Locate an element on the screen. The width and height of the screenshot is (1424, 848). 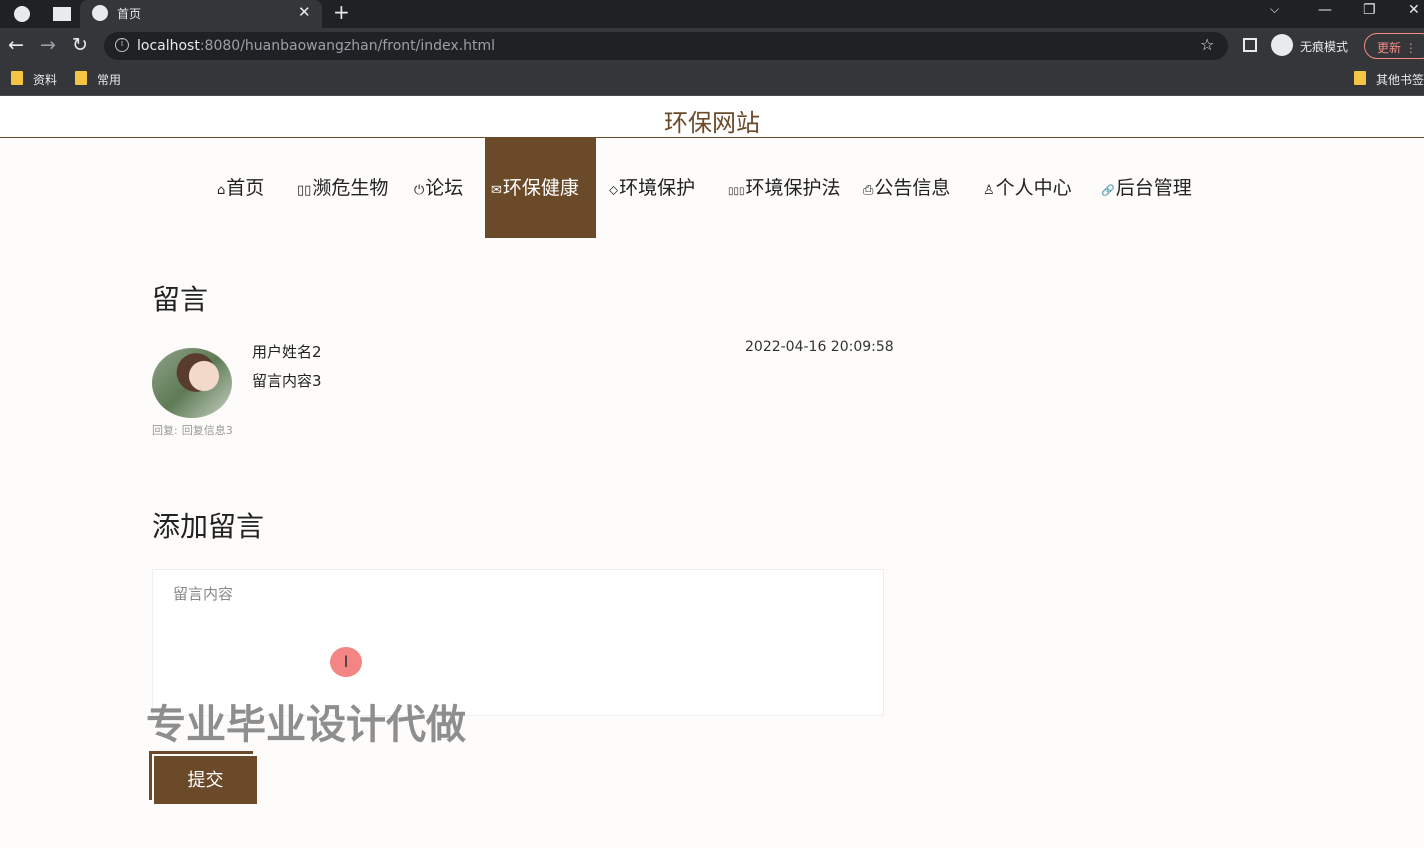
nav-label: 环保健康 is located at coordinates (540, 188).